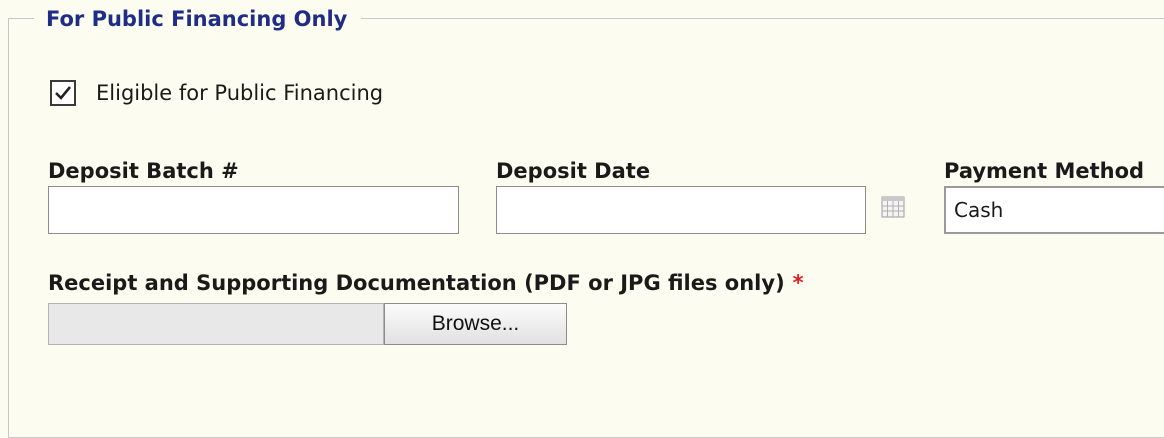 The width and height of the screenshot is (1164, 438). What do you see at coordinates (198, 19) in the screenshot?
I see `section-legend: For Public Financing Only` at bounding box center [198, 19].